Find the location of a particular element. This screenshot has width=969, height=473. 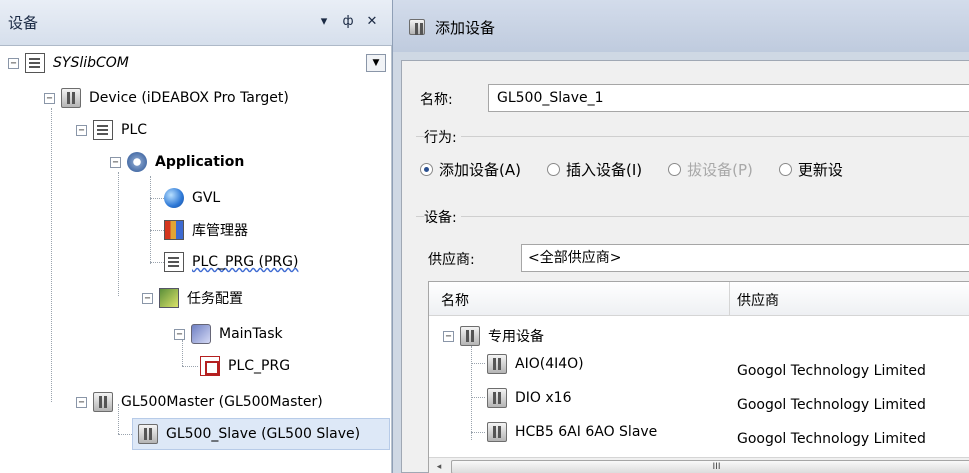

radio-disabled-icon is located at coordinates (675, 169).